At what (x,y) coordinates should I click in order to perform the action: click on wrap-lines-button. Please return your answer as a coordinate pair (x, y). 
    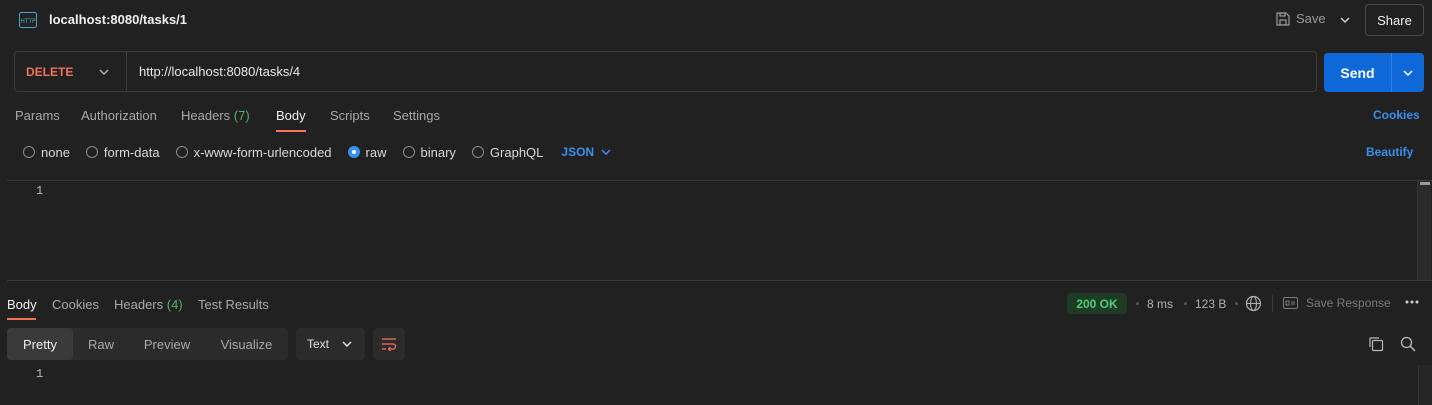
    Looking at the image, I should click on (389, 344).